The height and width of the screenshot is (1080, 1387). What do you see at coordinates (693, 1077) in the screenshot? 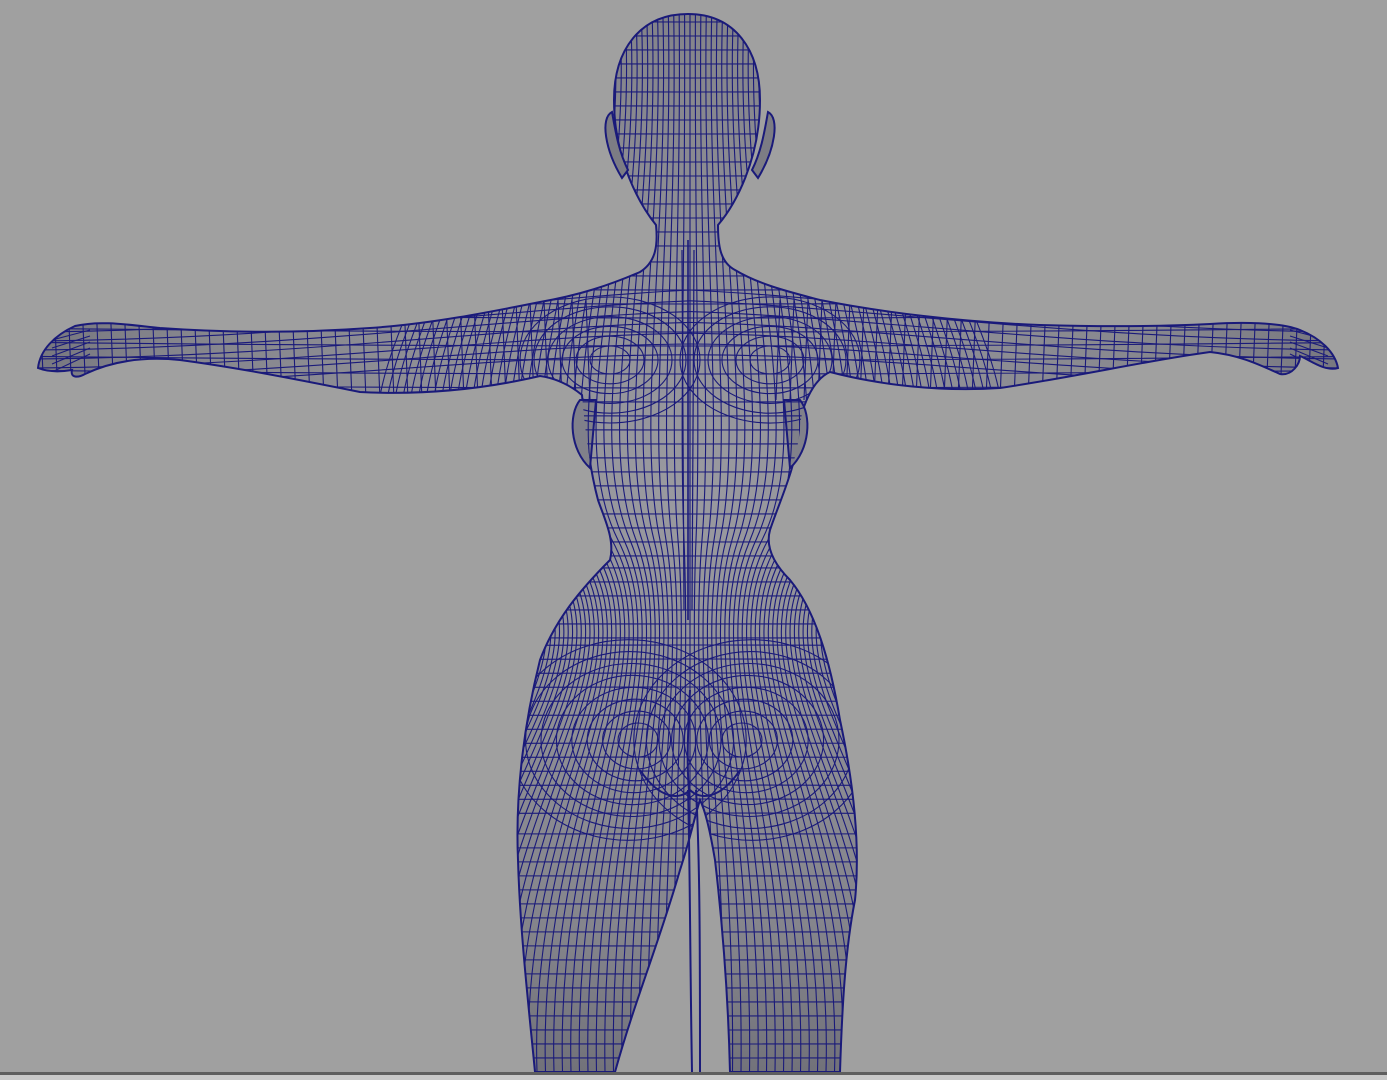
I see `status-strip` at bounding box center [693, 1077].